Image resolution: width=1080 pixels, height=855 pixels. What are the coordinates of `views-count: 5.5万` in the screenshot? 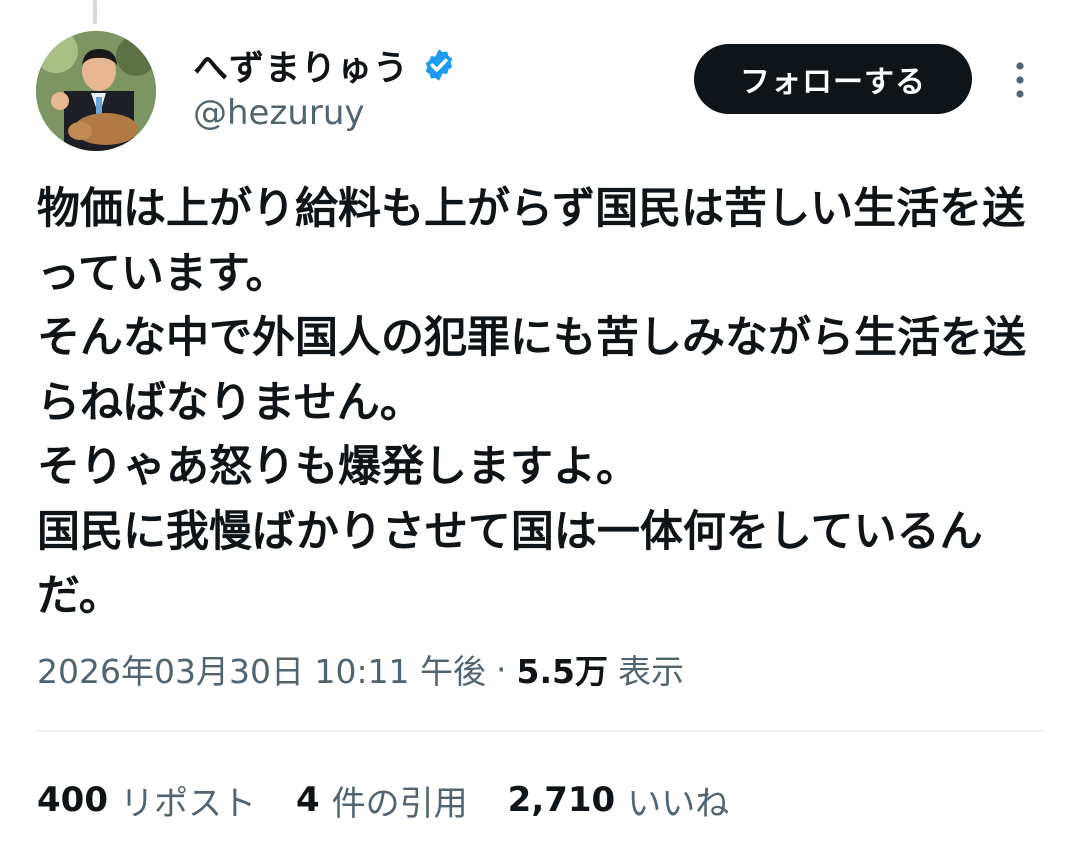 It's located at (562, 671).